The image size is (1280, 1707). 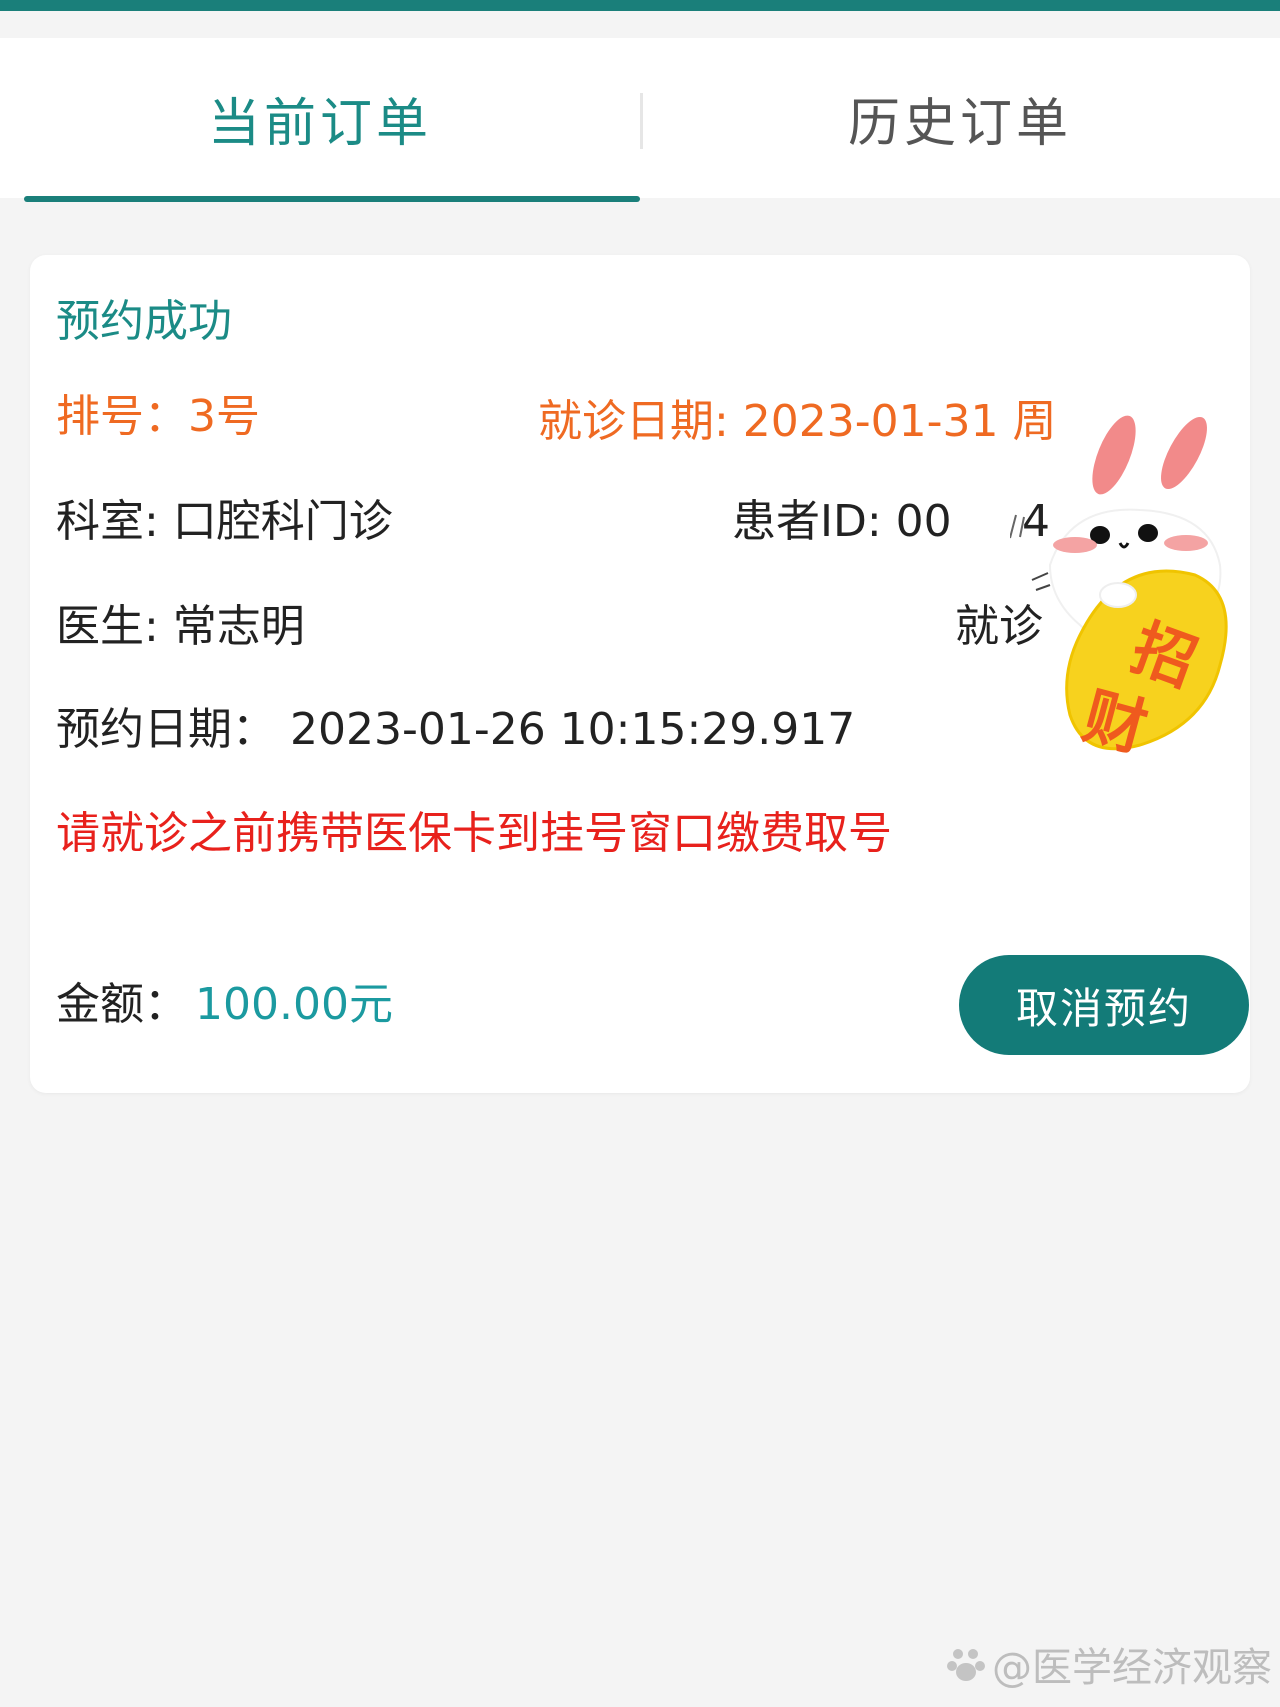 I want to click on order-status: 预约成功, so click(x=144, y=321).